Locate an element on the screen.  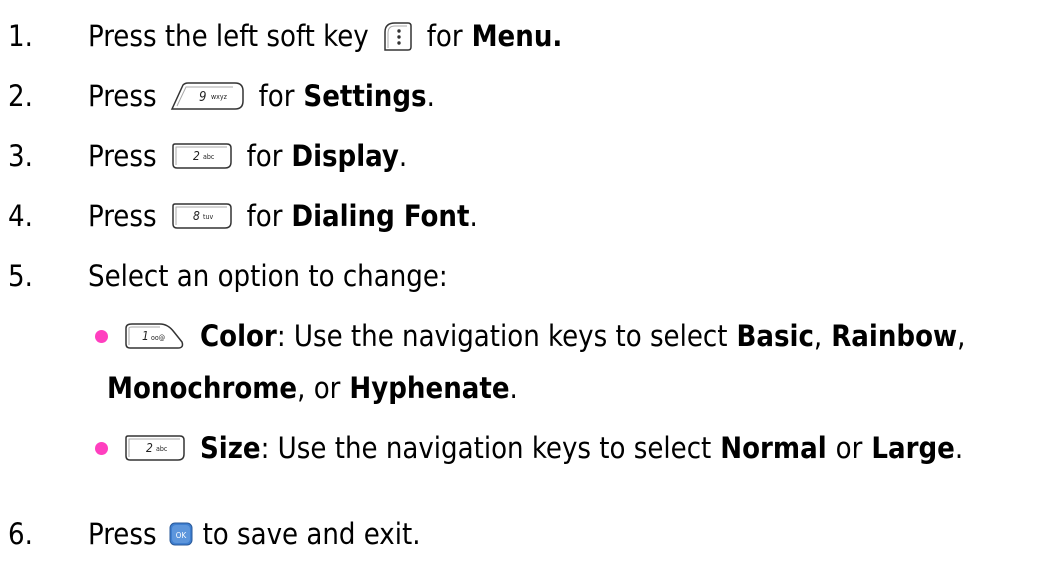
choice-monochrome: Monochrome is located at coordinates (202, 388).